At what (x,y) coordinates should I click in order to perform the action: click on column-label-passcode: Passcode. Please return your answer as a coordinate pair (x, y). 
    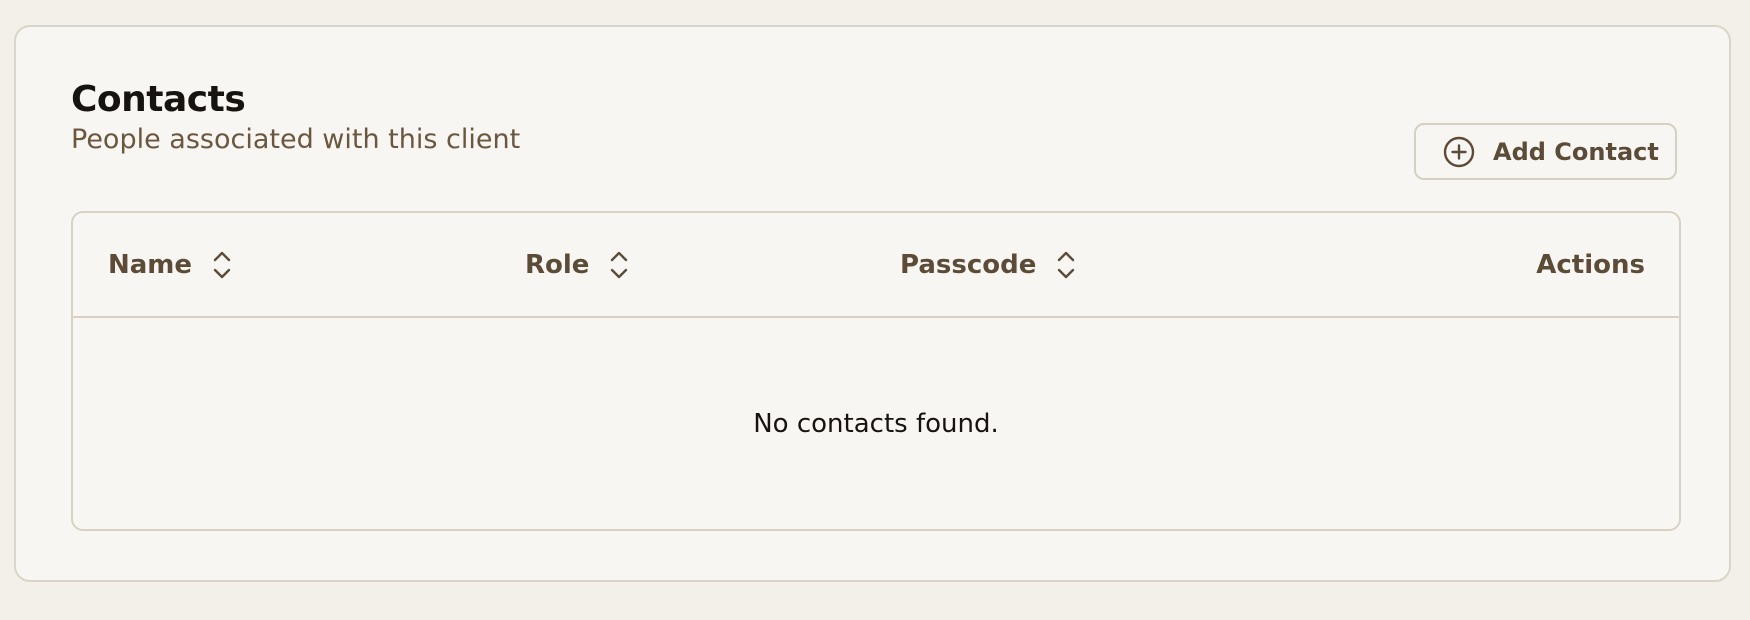
    Looking at the image, I should click on (968, 264).